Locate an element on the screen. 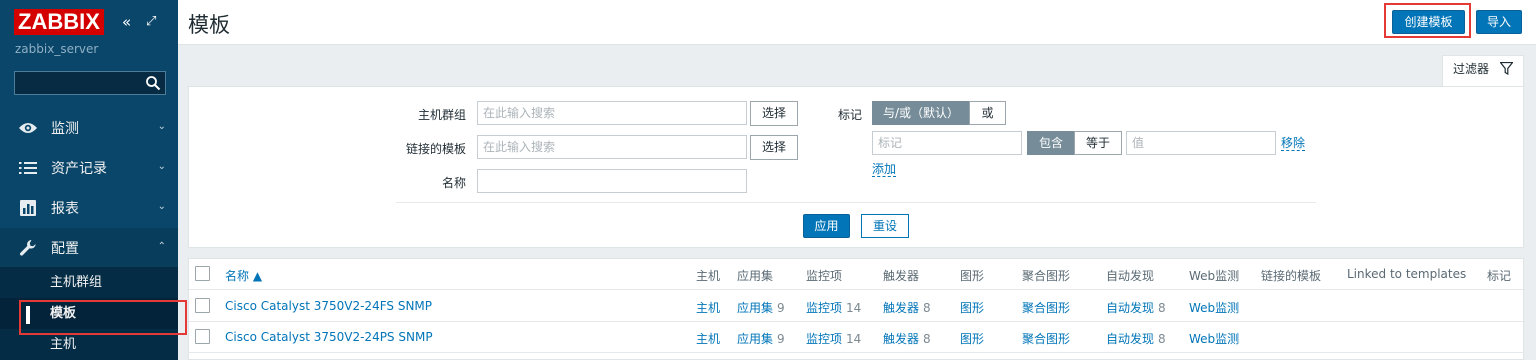 The image size is (1536, 360). host-group-label: 主机群组 is located at coordinates (441, 115).